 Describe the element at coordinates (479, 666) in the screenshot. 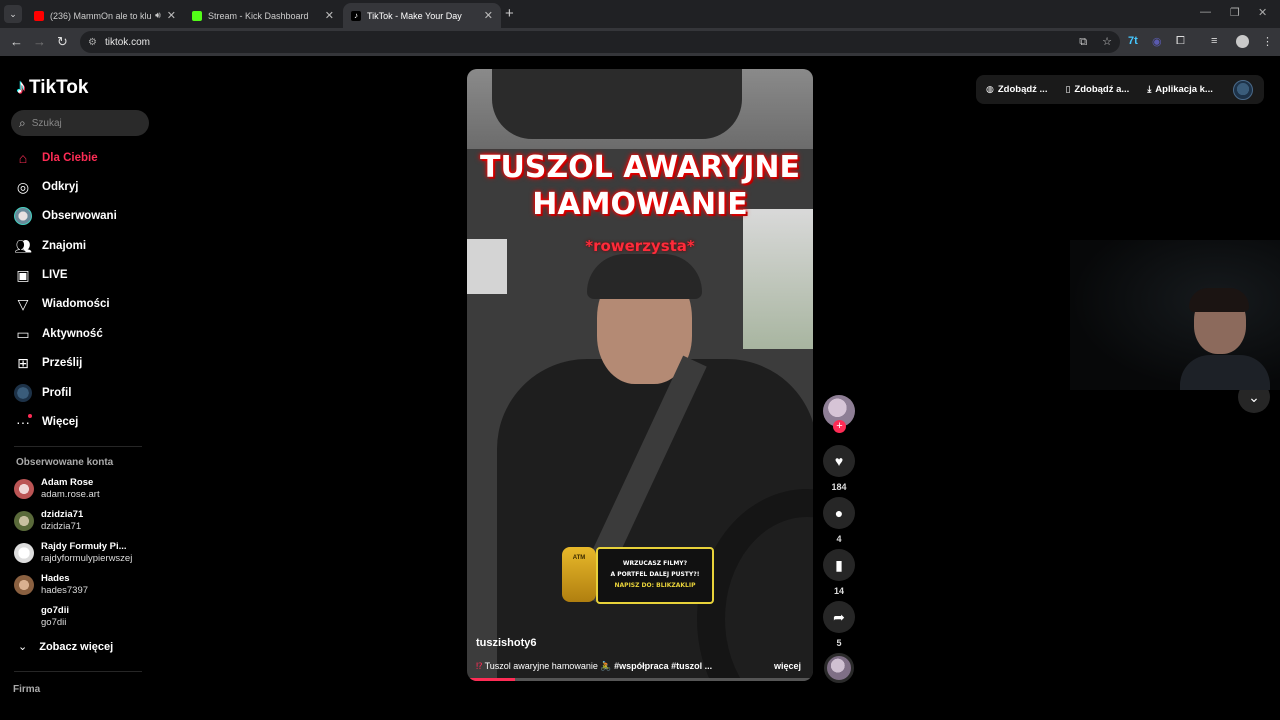

I see `warning-icon: ⁉` at that location.